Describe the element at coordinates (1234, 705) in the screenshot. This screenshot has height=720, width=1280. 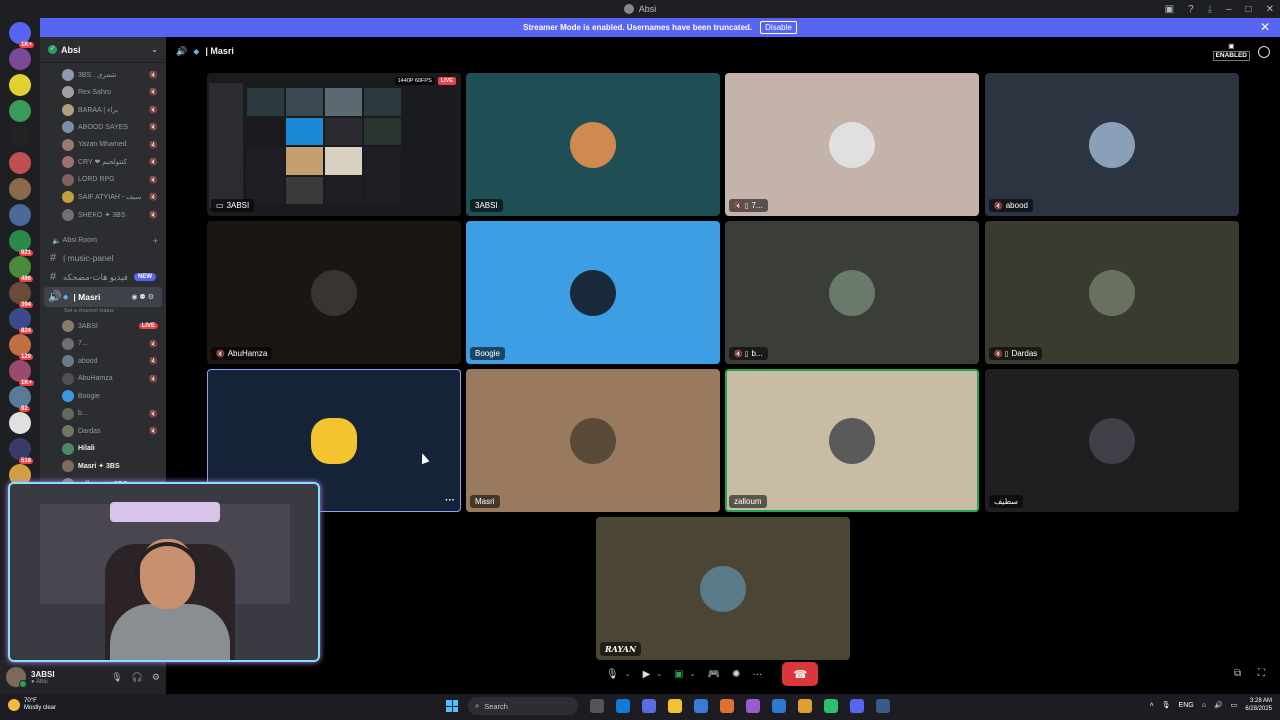
I see `battery-icon: ▭` at that location.